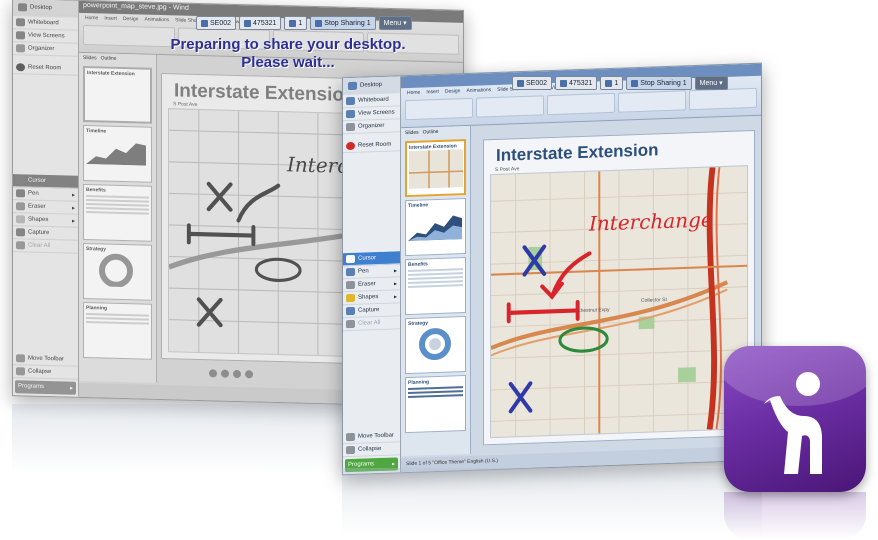  What do you see at coordinates (520, 83) in the screenshot?
I see `session-icon` at bounding box center [520, 83].